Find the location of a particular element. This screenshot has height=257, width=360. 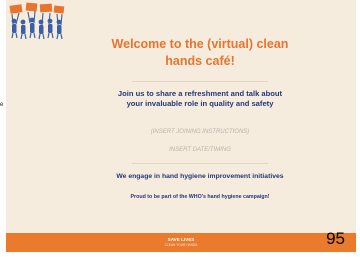

footer-subslogan: CLEAN YOUR HANDS is located at coordinates (181, 245).